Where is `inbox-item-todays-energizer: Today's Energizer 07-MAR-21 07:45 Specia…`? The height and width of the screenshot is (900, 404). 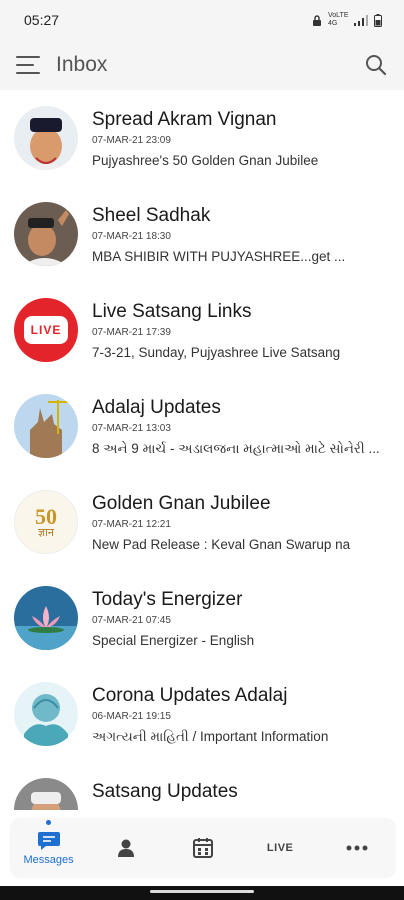
inbox-item-todays-energizer: Today's Energizer 07-MAR-21 07:45 Specia… is located at coordinates (202, 618).